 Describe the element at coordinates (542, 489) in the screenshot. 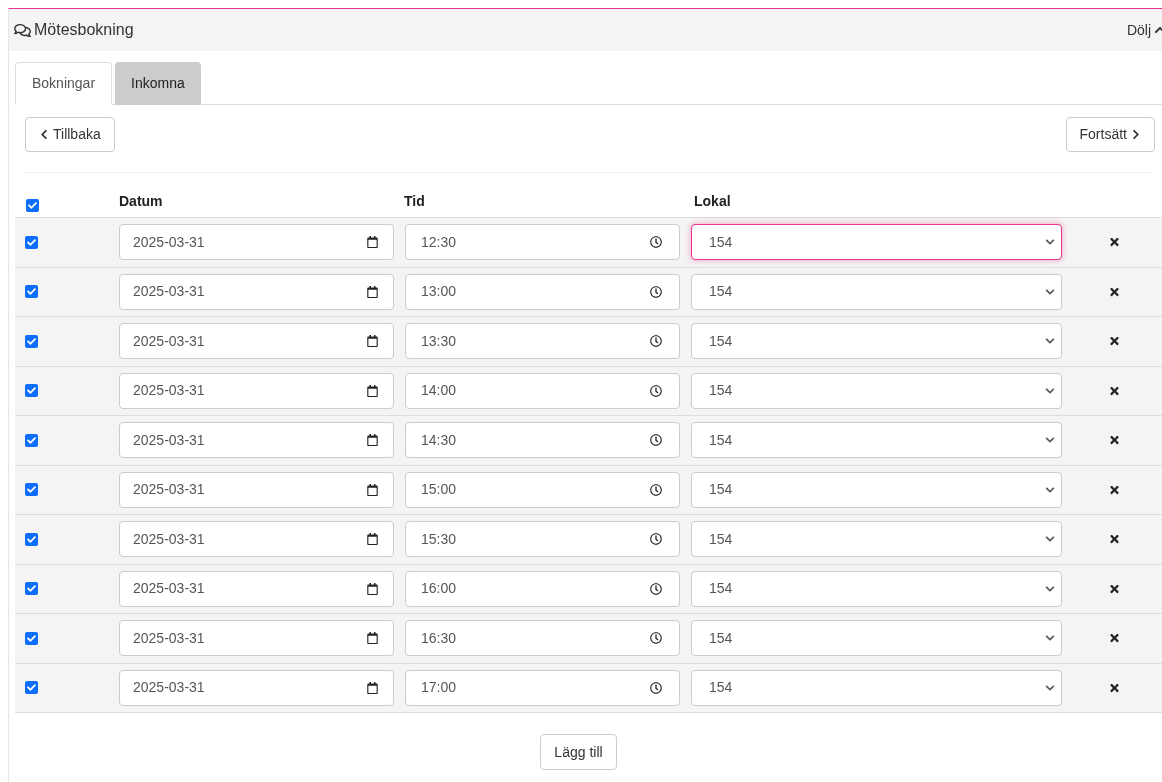

I see `time-field: 15:00` at that location.